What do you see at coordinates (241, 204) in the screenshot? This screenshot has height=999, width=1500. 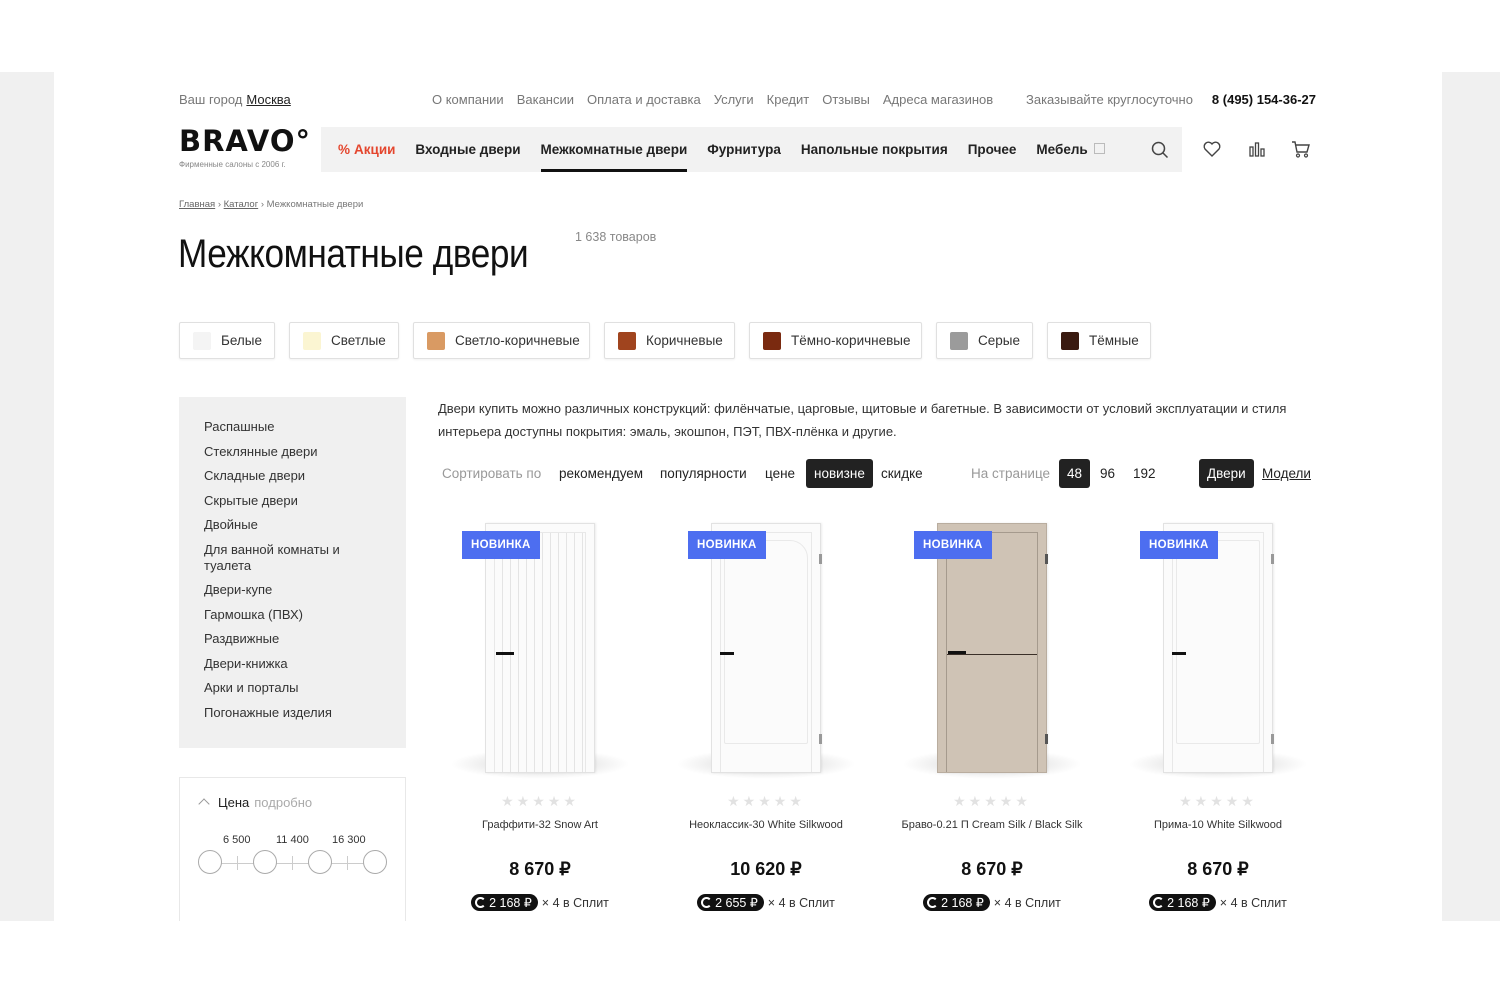 I see `breadcrumb-catalog: Каталог` at bounding box center [241, 204].